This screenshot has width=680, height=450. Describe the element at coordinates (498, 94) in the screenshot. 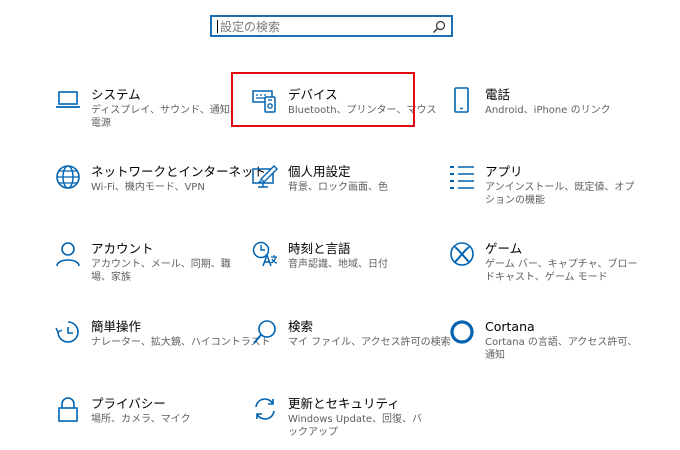

I see `tile-title: 電話` at that location.